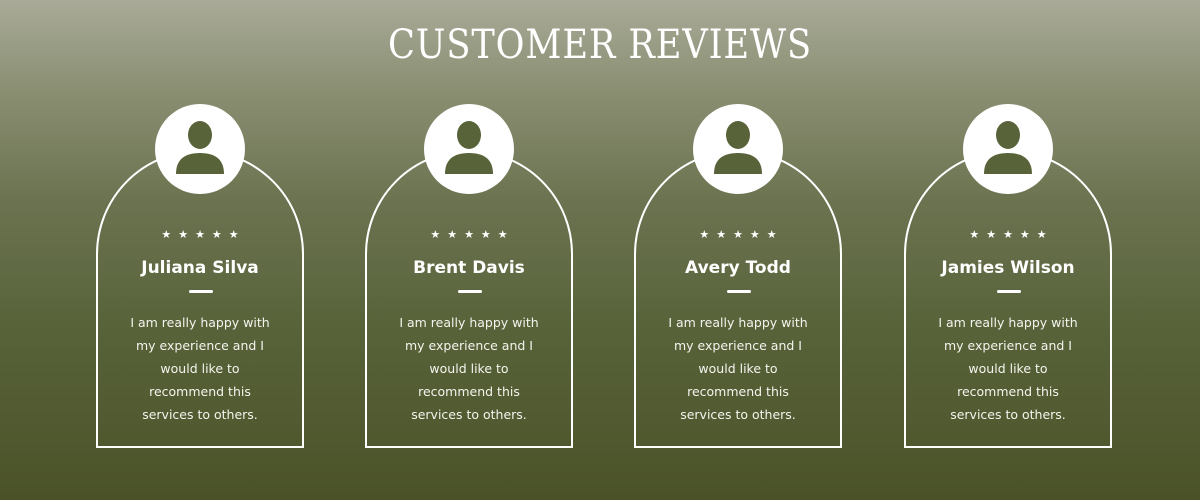 The height and width of the screenshot is (500, 1200). I want to click on page-title: CUSTOMER REVIEWS, so click(600, 45).